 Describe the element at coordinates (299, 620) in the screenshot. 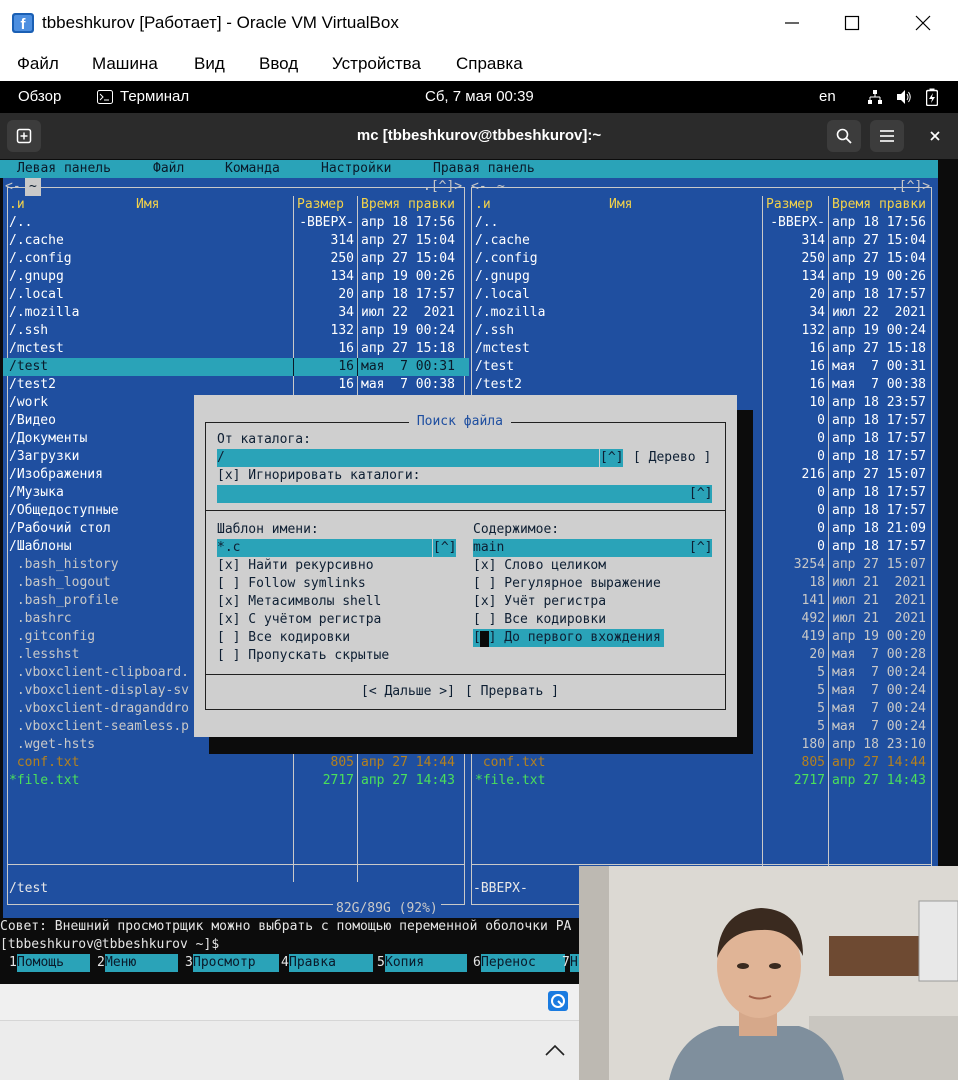

I see `option-checkbox: [x] С учётом регистра` at that location.